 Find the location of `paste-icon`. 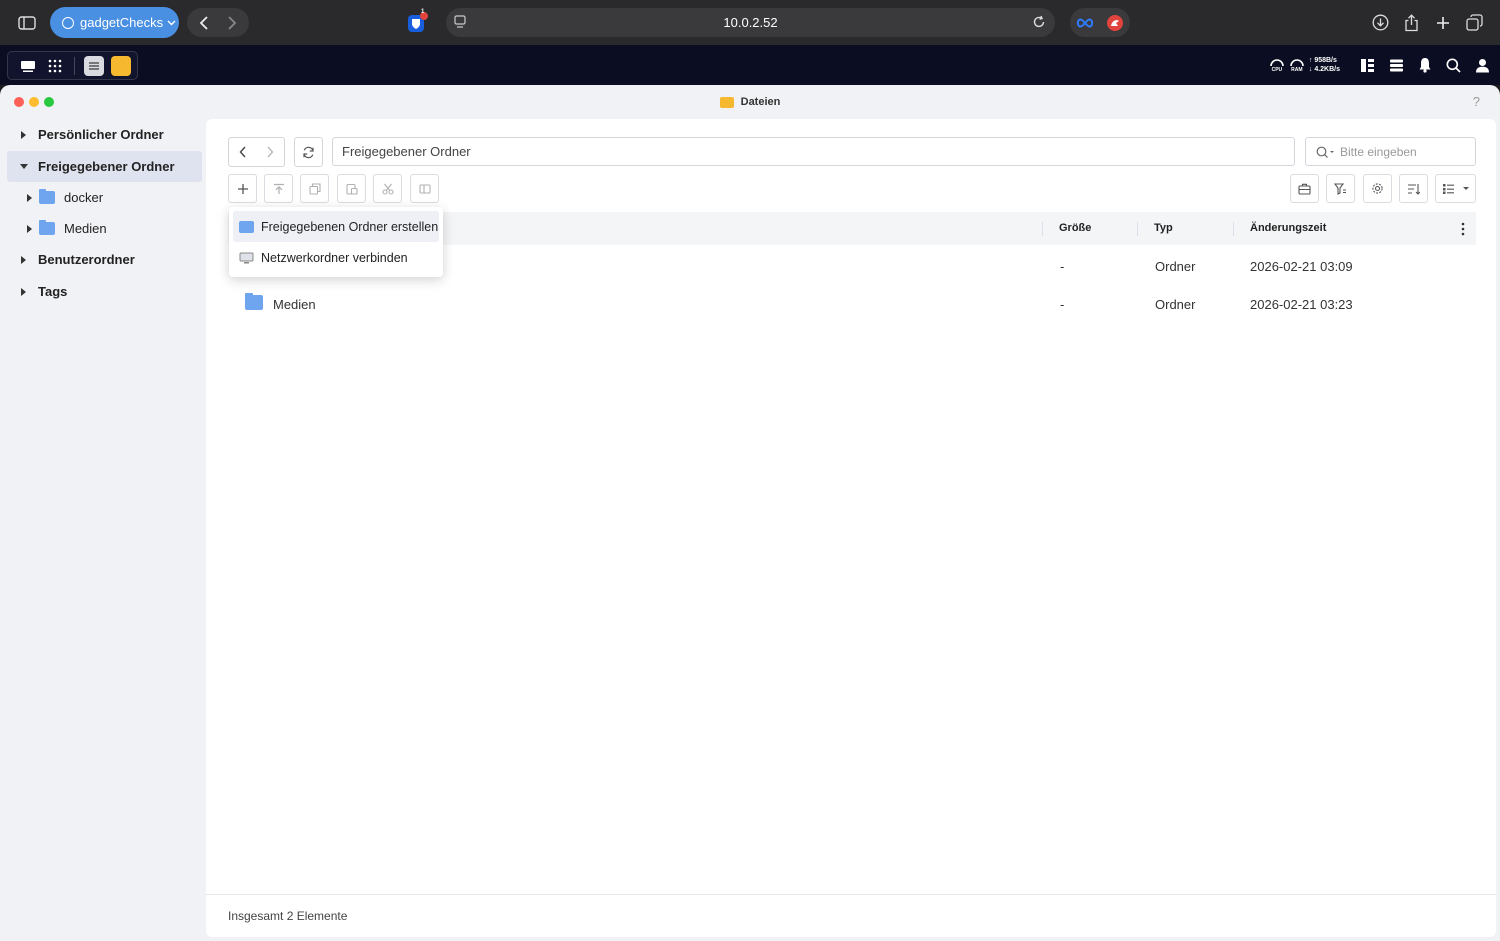

paste-icon is located at coordinates (351, 189).